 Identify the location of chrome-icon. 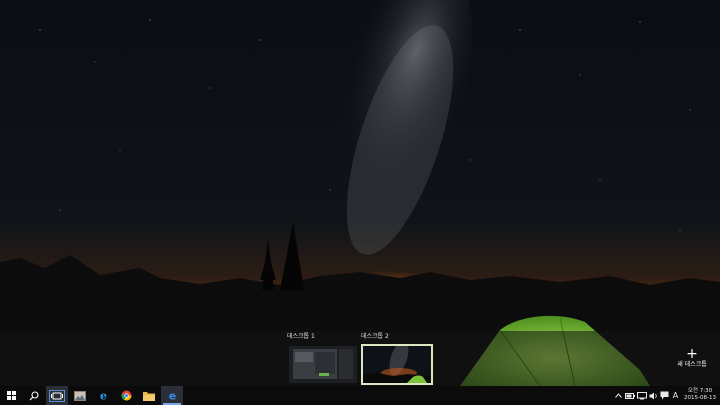
(125, 395).